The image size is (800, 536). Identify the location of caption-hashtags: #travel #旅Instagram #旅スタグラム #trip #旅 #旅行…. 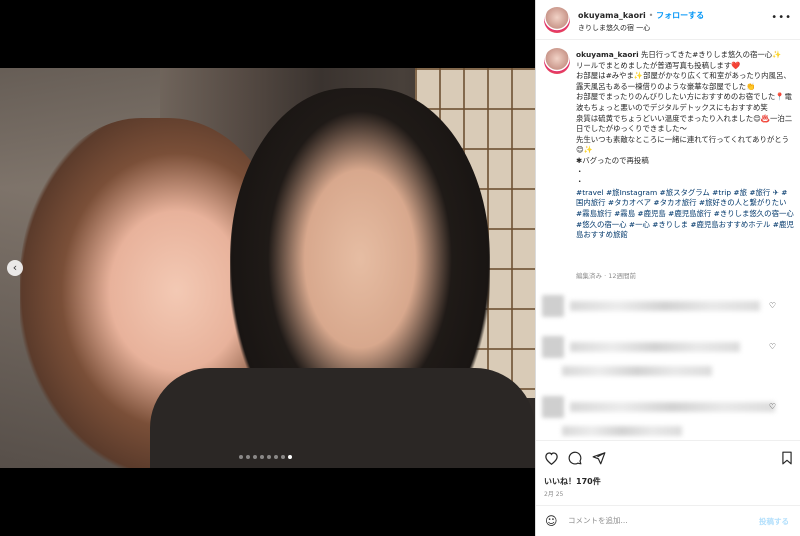
(686, 213).